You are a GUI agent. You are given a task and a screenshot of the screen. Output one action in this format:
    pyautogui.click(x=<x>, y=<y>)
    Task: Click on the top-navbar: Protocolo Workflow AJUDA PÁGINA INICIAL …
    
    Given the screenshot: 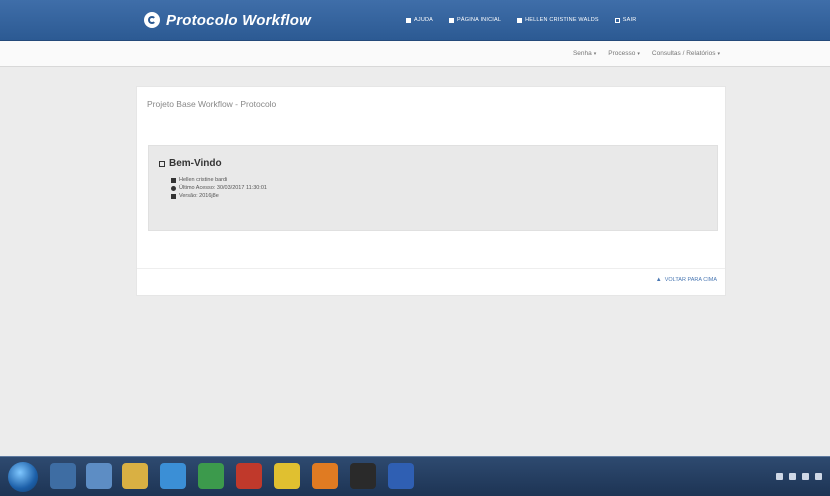 What is the action you would take?
    pyautogui.click(x=415, y=20)
    